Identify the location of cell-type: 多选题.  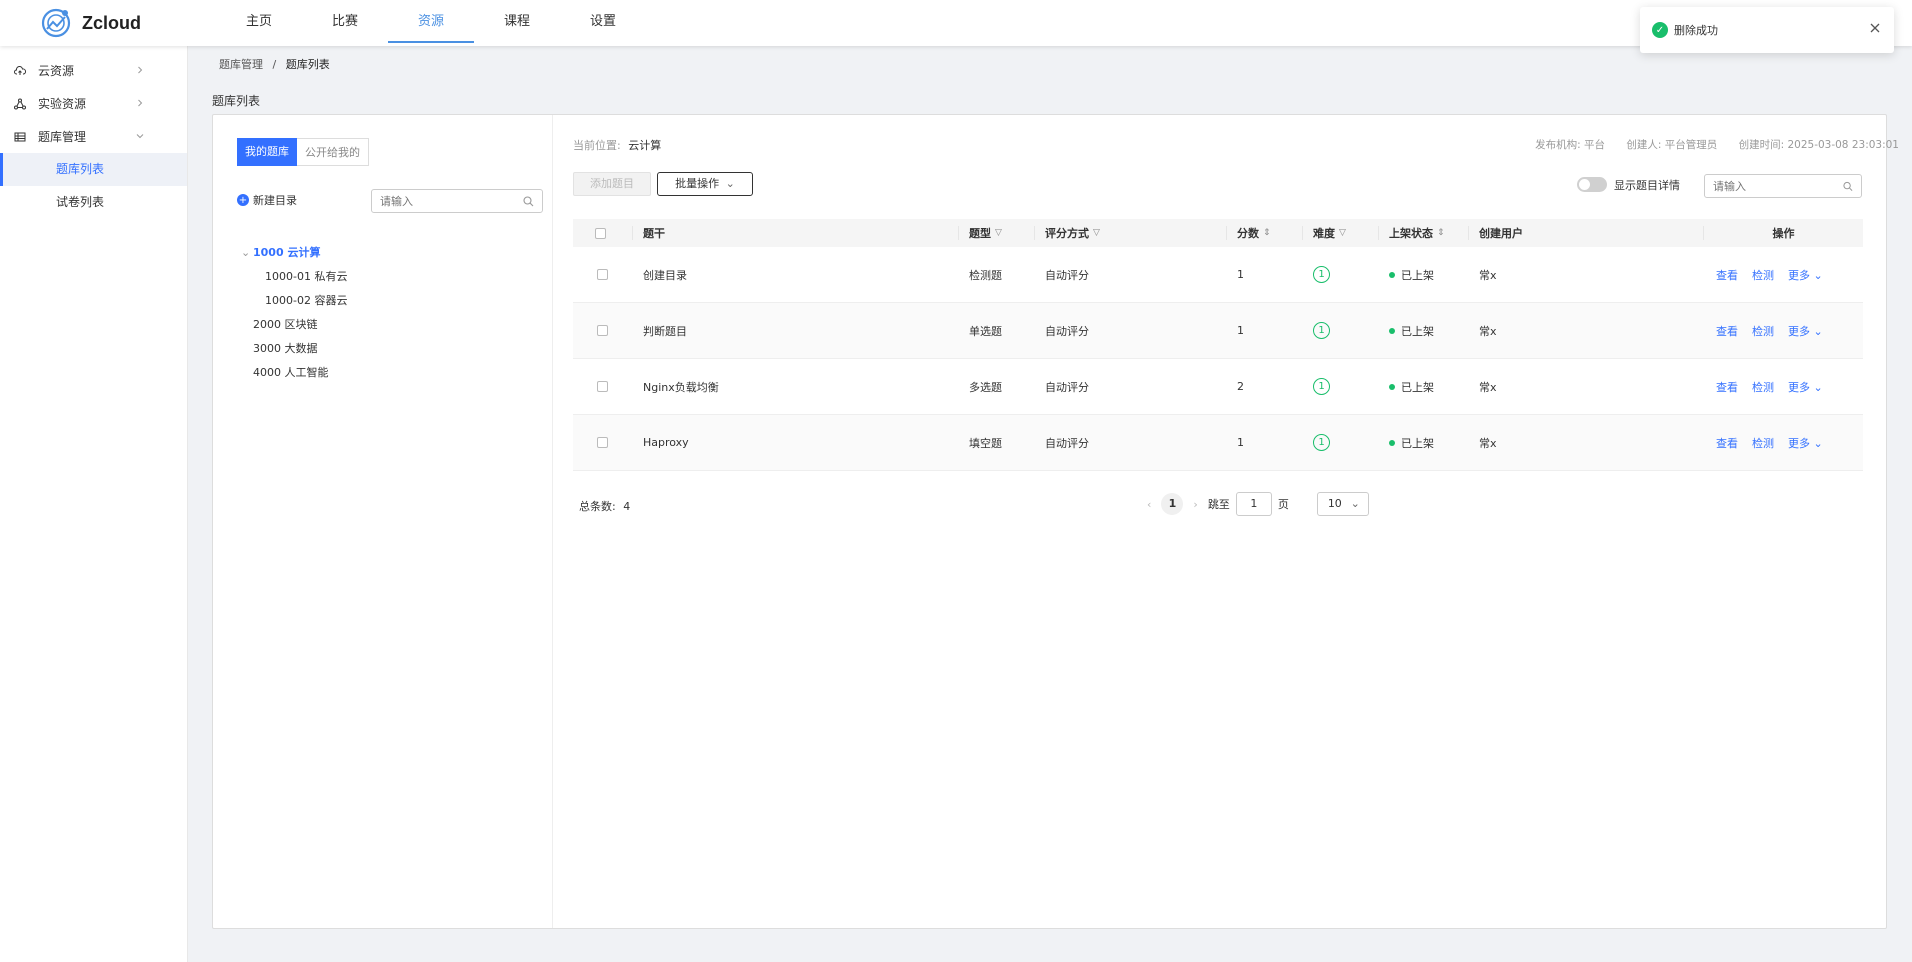
(997, 386).